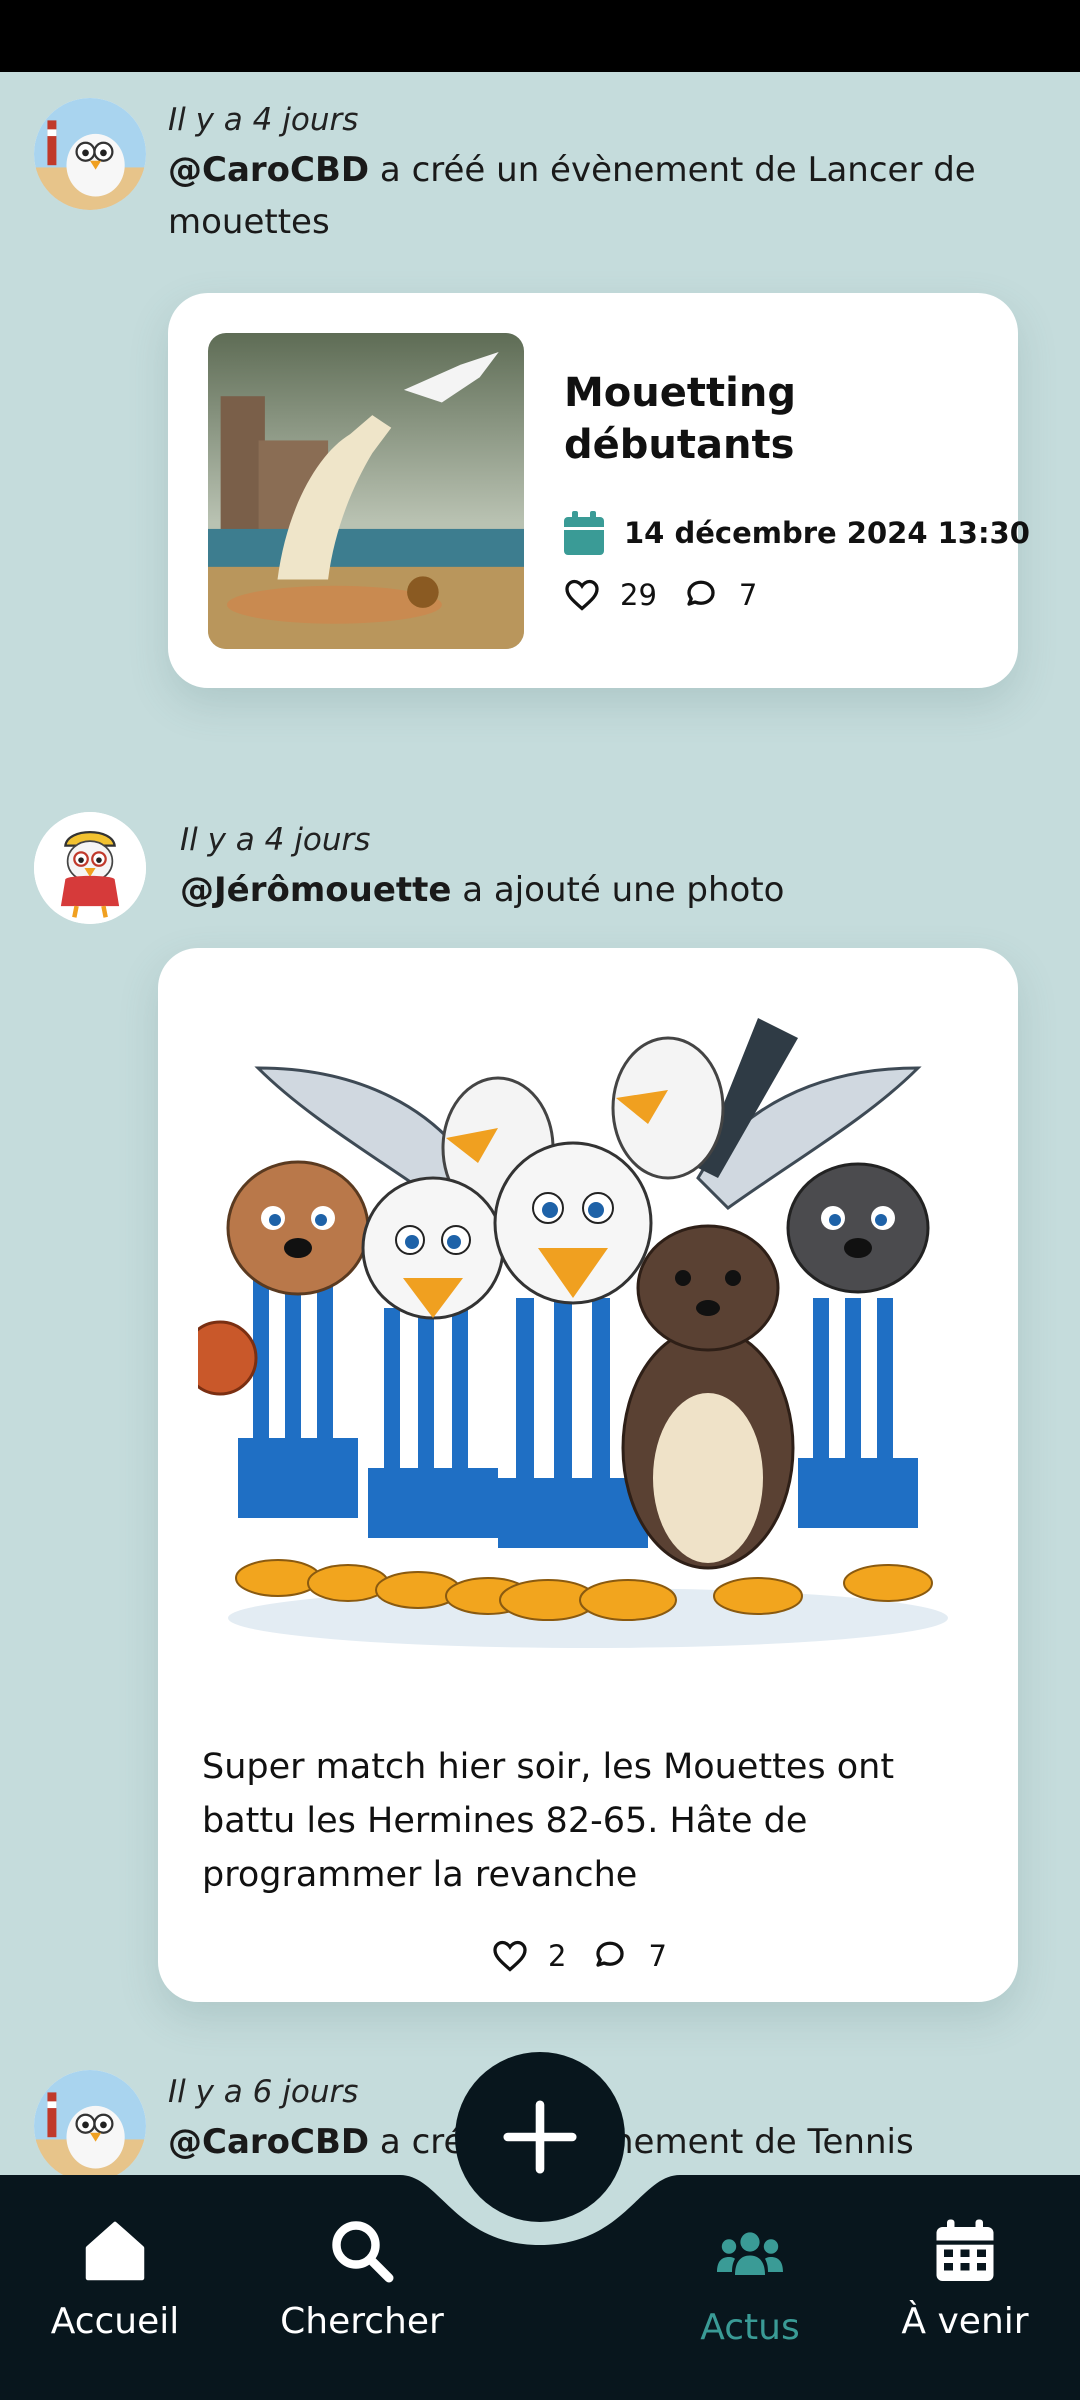  Describe the element at coordinates (965, 2321) in the screenshot. I see `nav-label: À venir` at that location.